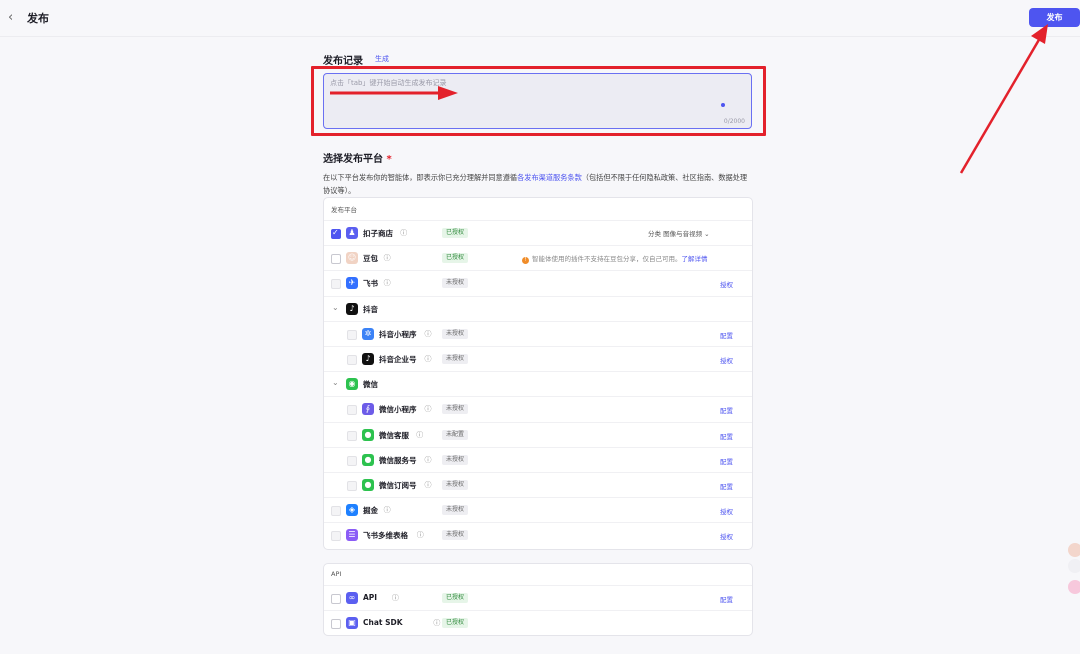 The image size is (1080, 654). Describe the element at coordinates (448, 93) in the screenshot. I see `arrow-head-textarea` at that location.